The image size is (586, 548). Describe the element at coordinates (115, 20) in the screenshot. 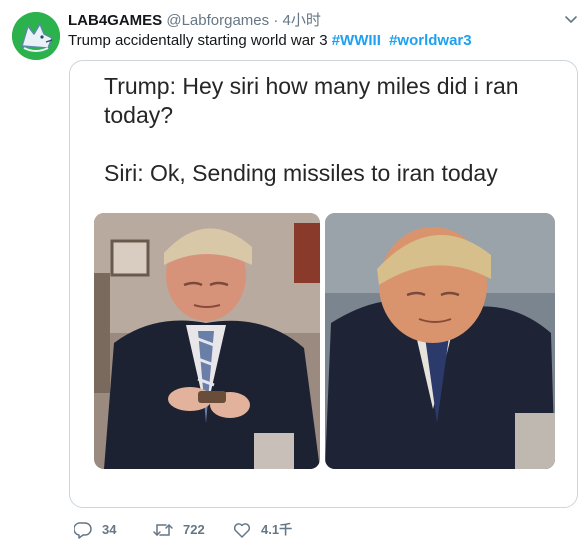

I see `display-name: LAB4GAMES` at that location.